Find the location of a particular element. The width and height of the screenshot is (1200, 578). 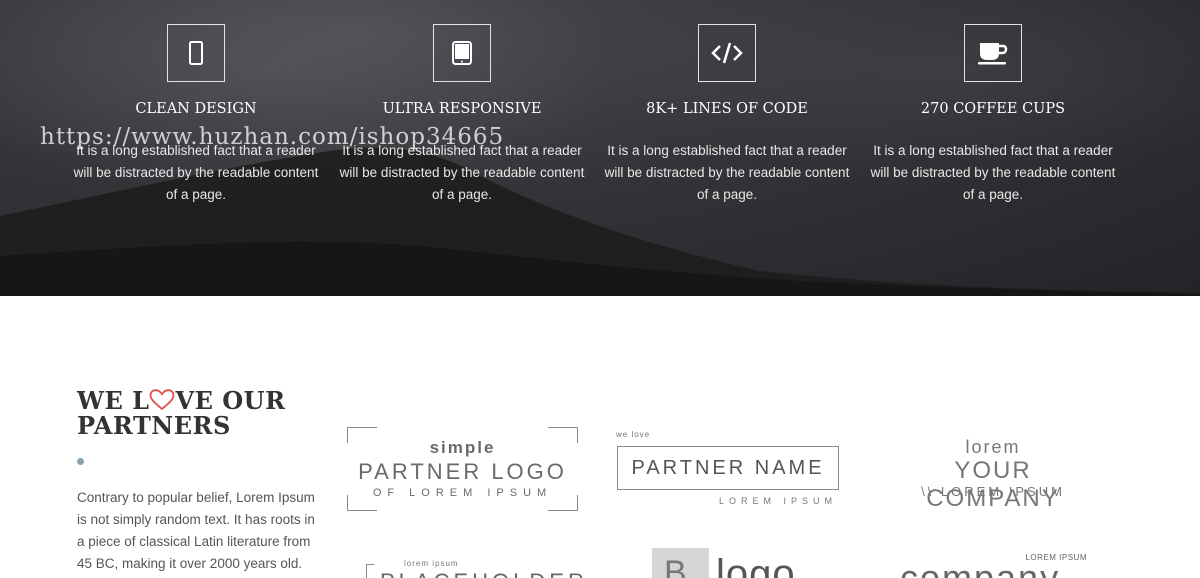

logo-text: lorem is located at coordinates (993, 447).